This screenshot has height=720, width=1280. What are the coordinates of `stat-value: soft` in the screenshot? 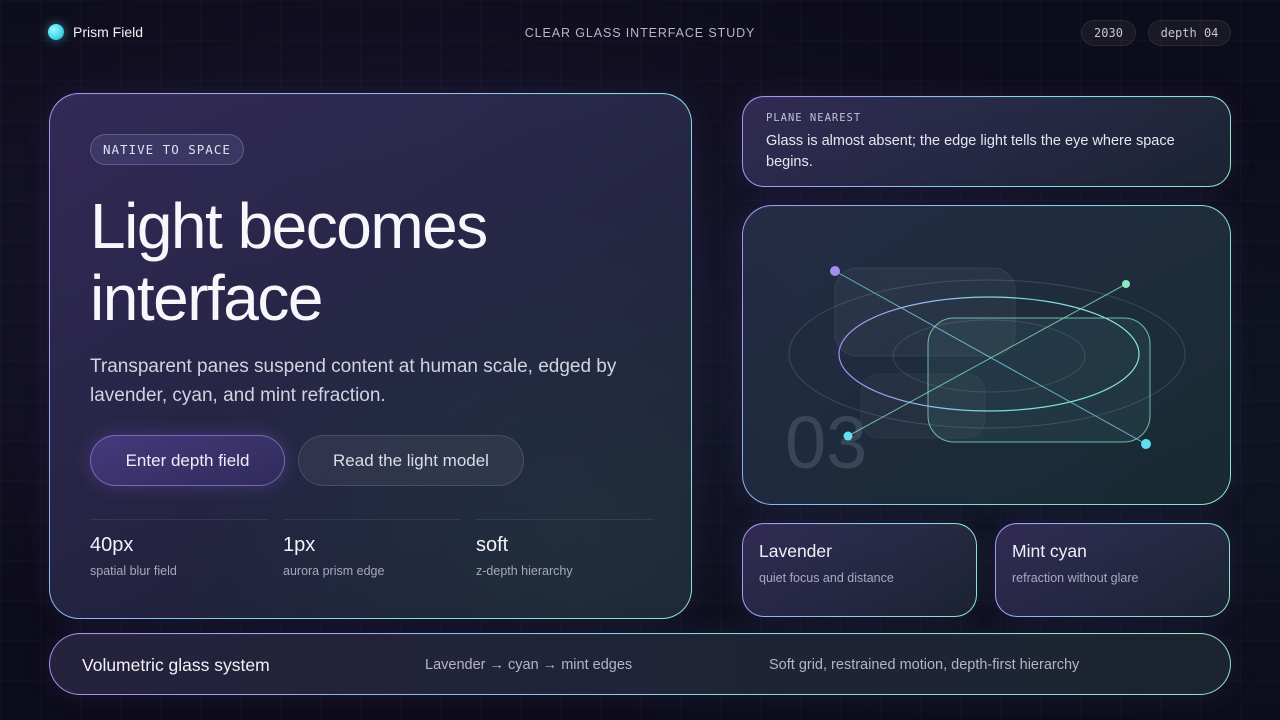 It's located at (492, 545).